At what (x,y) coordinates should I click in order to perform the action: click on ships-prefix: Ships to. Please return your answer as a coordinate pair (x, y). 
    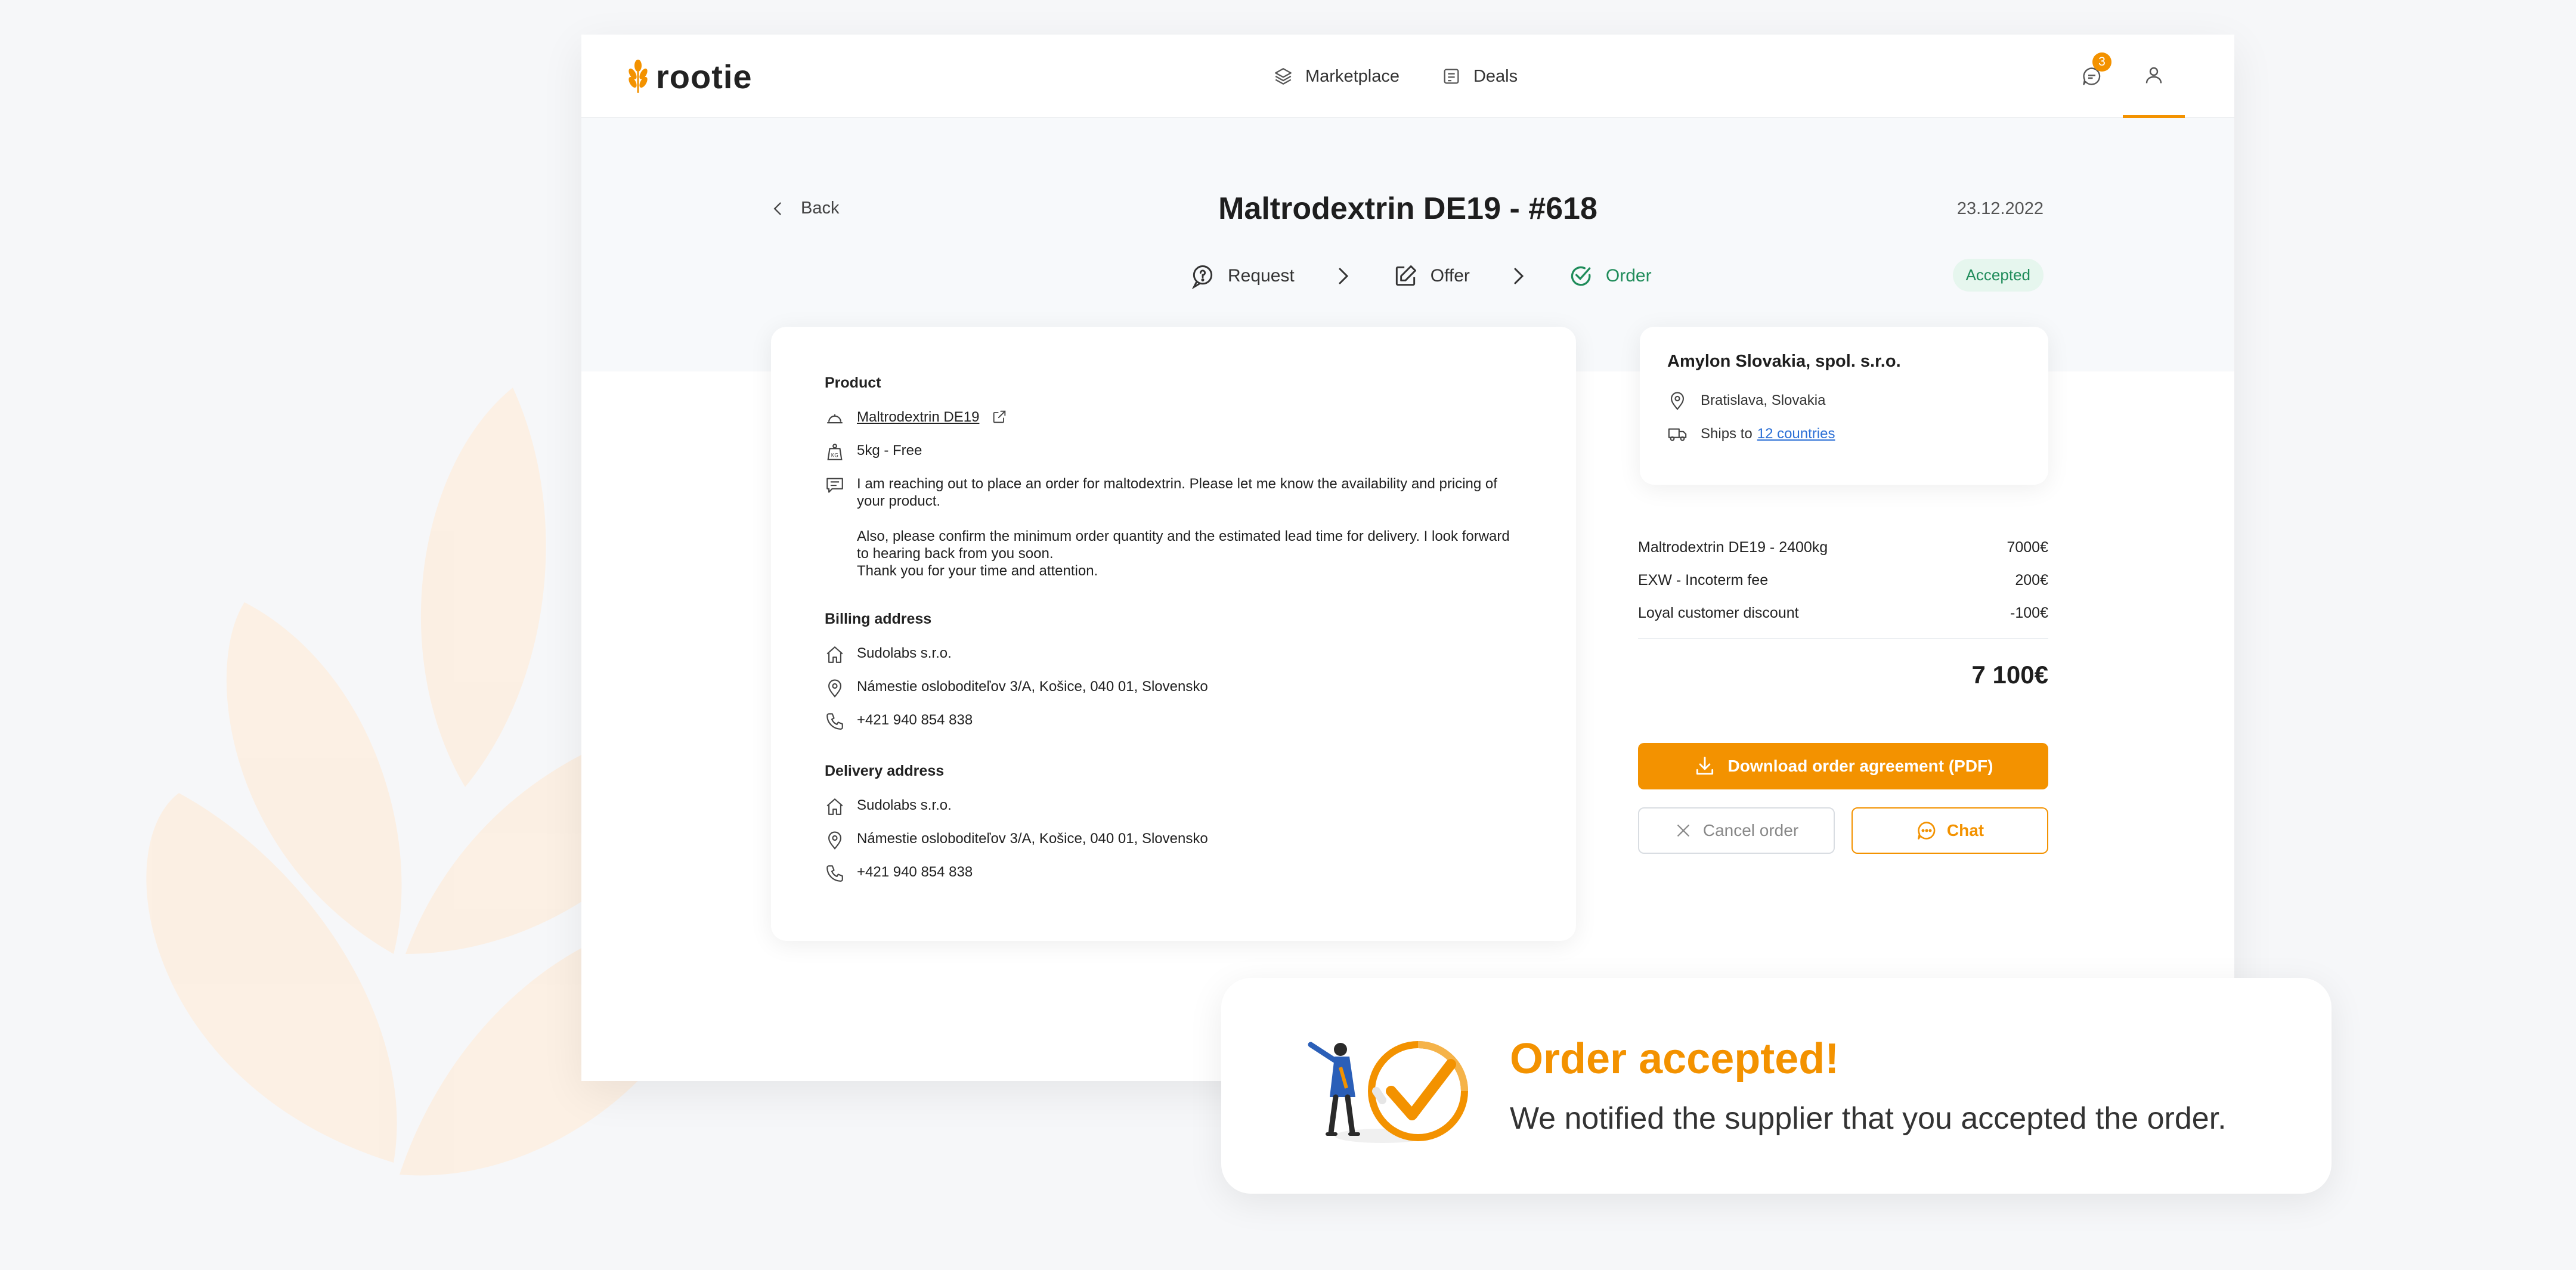
    Looking at the image, I should click on (1727, 434).